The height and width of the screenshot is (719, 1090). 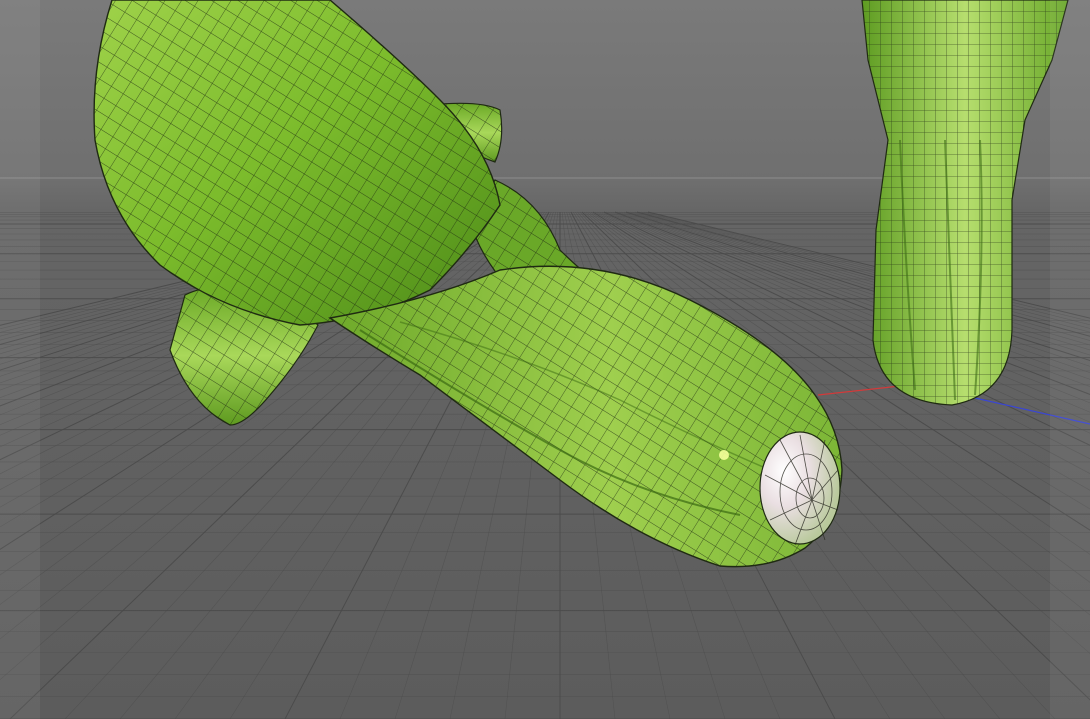 I want to click on cucumber-model-background, so click(x=965, y=203).